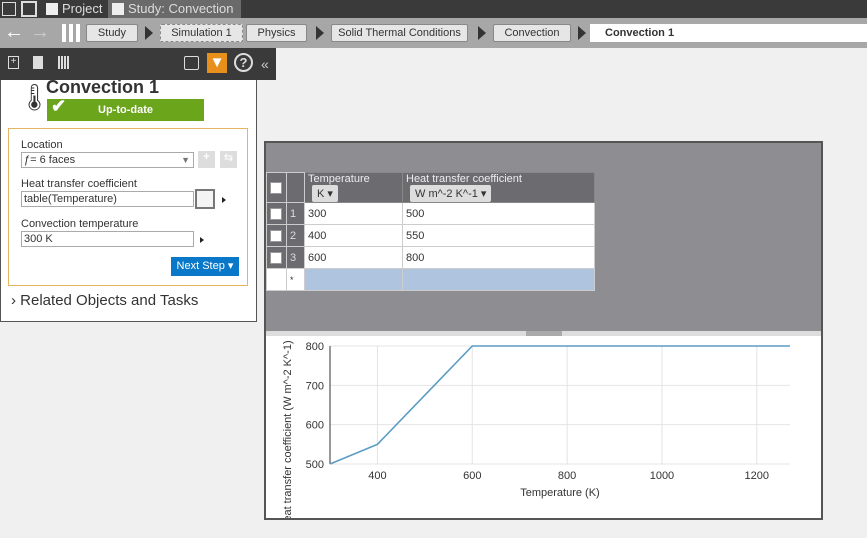  I want to click on status-label: Up-to-date, so click(125, 110).